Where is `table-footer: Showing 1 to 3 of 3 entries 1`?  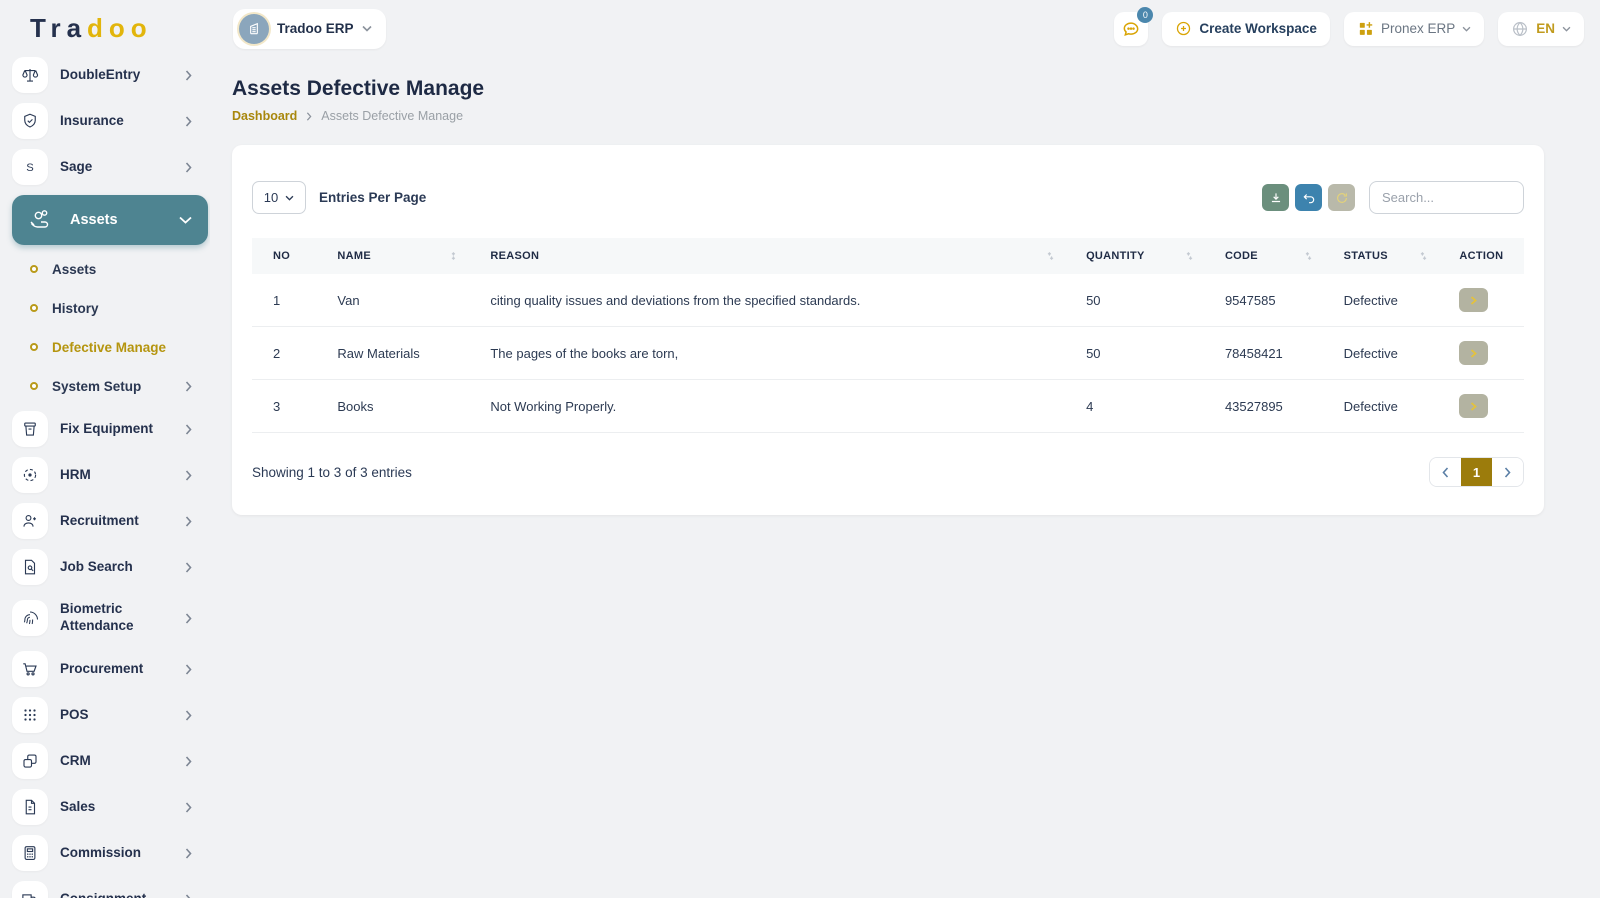 table-footer: Showing 1 to 3 of 3 entries 1 is located at coordinates (888, 472).